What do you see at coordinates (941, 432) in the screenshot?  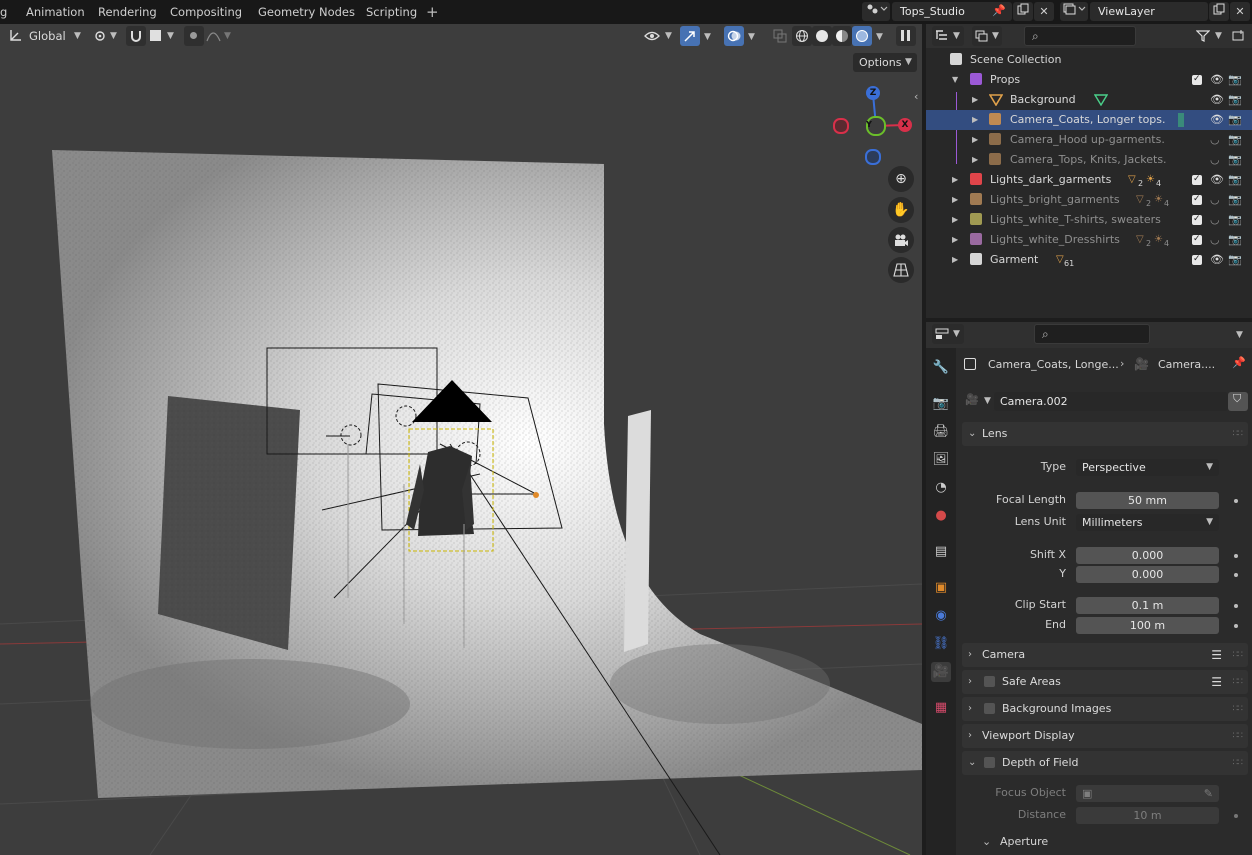 I see `tab-output: 🖨` at bounding box center [941, 432].